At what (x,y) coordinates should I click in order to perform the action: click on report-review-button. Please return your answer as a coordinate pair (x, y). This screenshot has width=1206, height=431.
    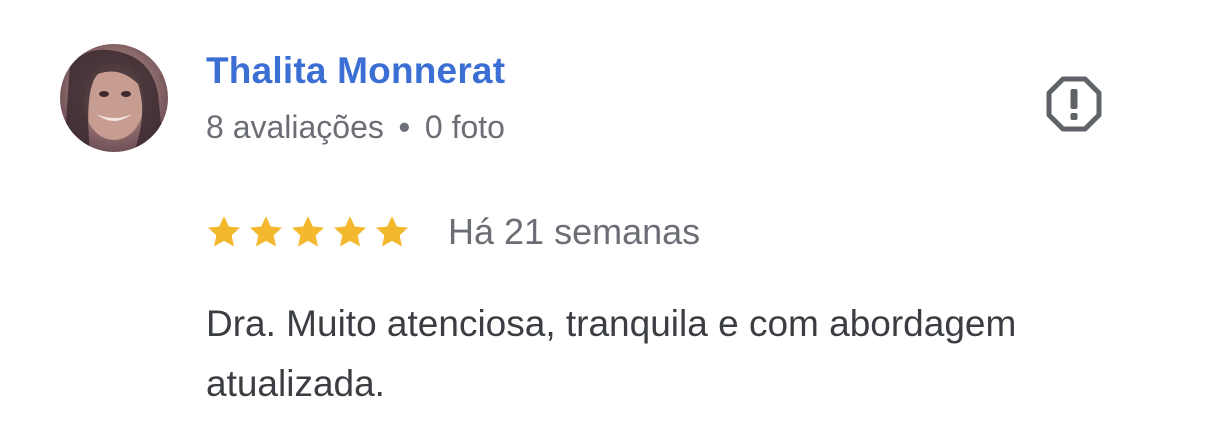
    Looking at the image, I should click on (1074, 106).